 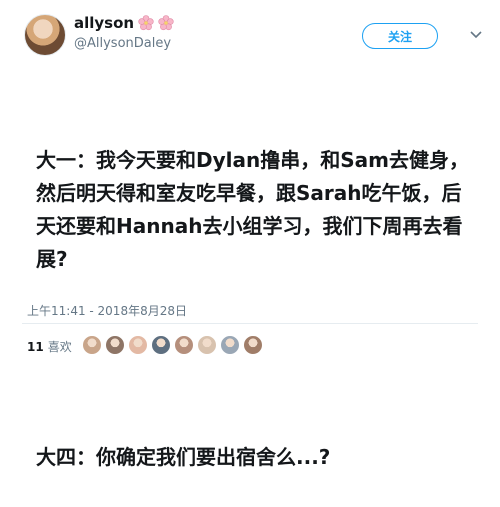 I want to click on avatar, so click(x=45, y=35).